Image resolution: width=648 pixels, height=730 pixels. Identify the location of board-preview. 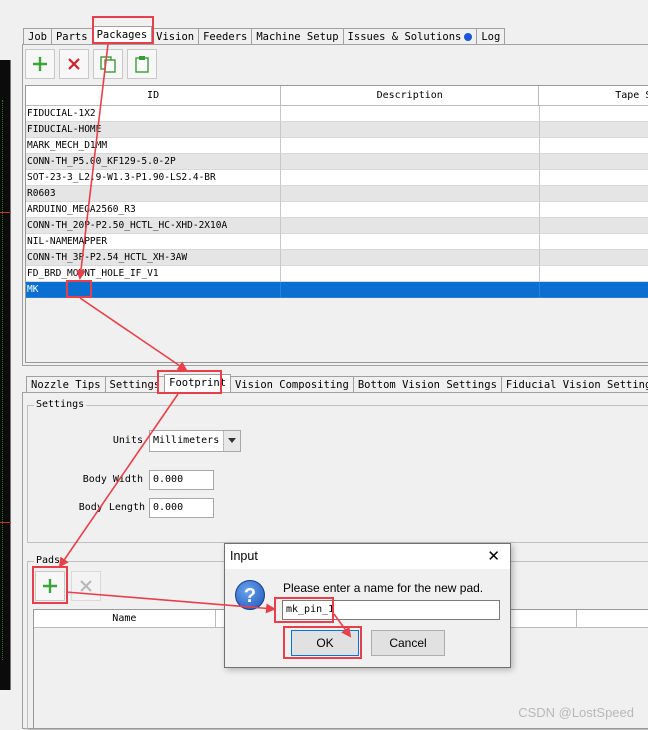
(5, 375).